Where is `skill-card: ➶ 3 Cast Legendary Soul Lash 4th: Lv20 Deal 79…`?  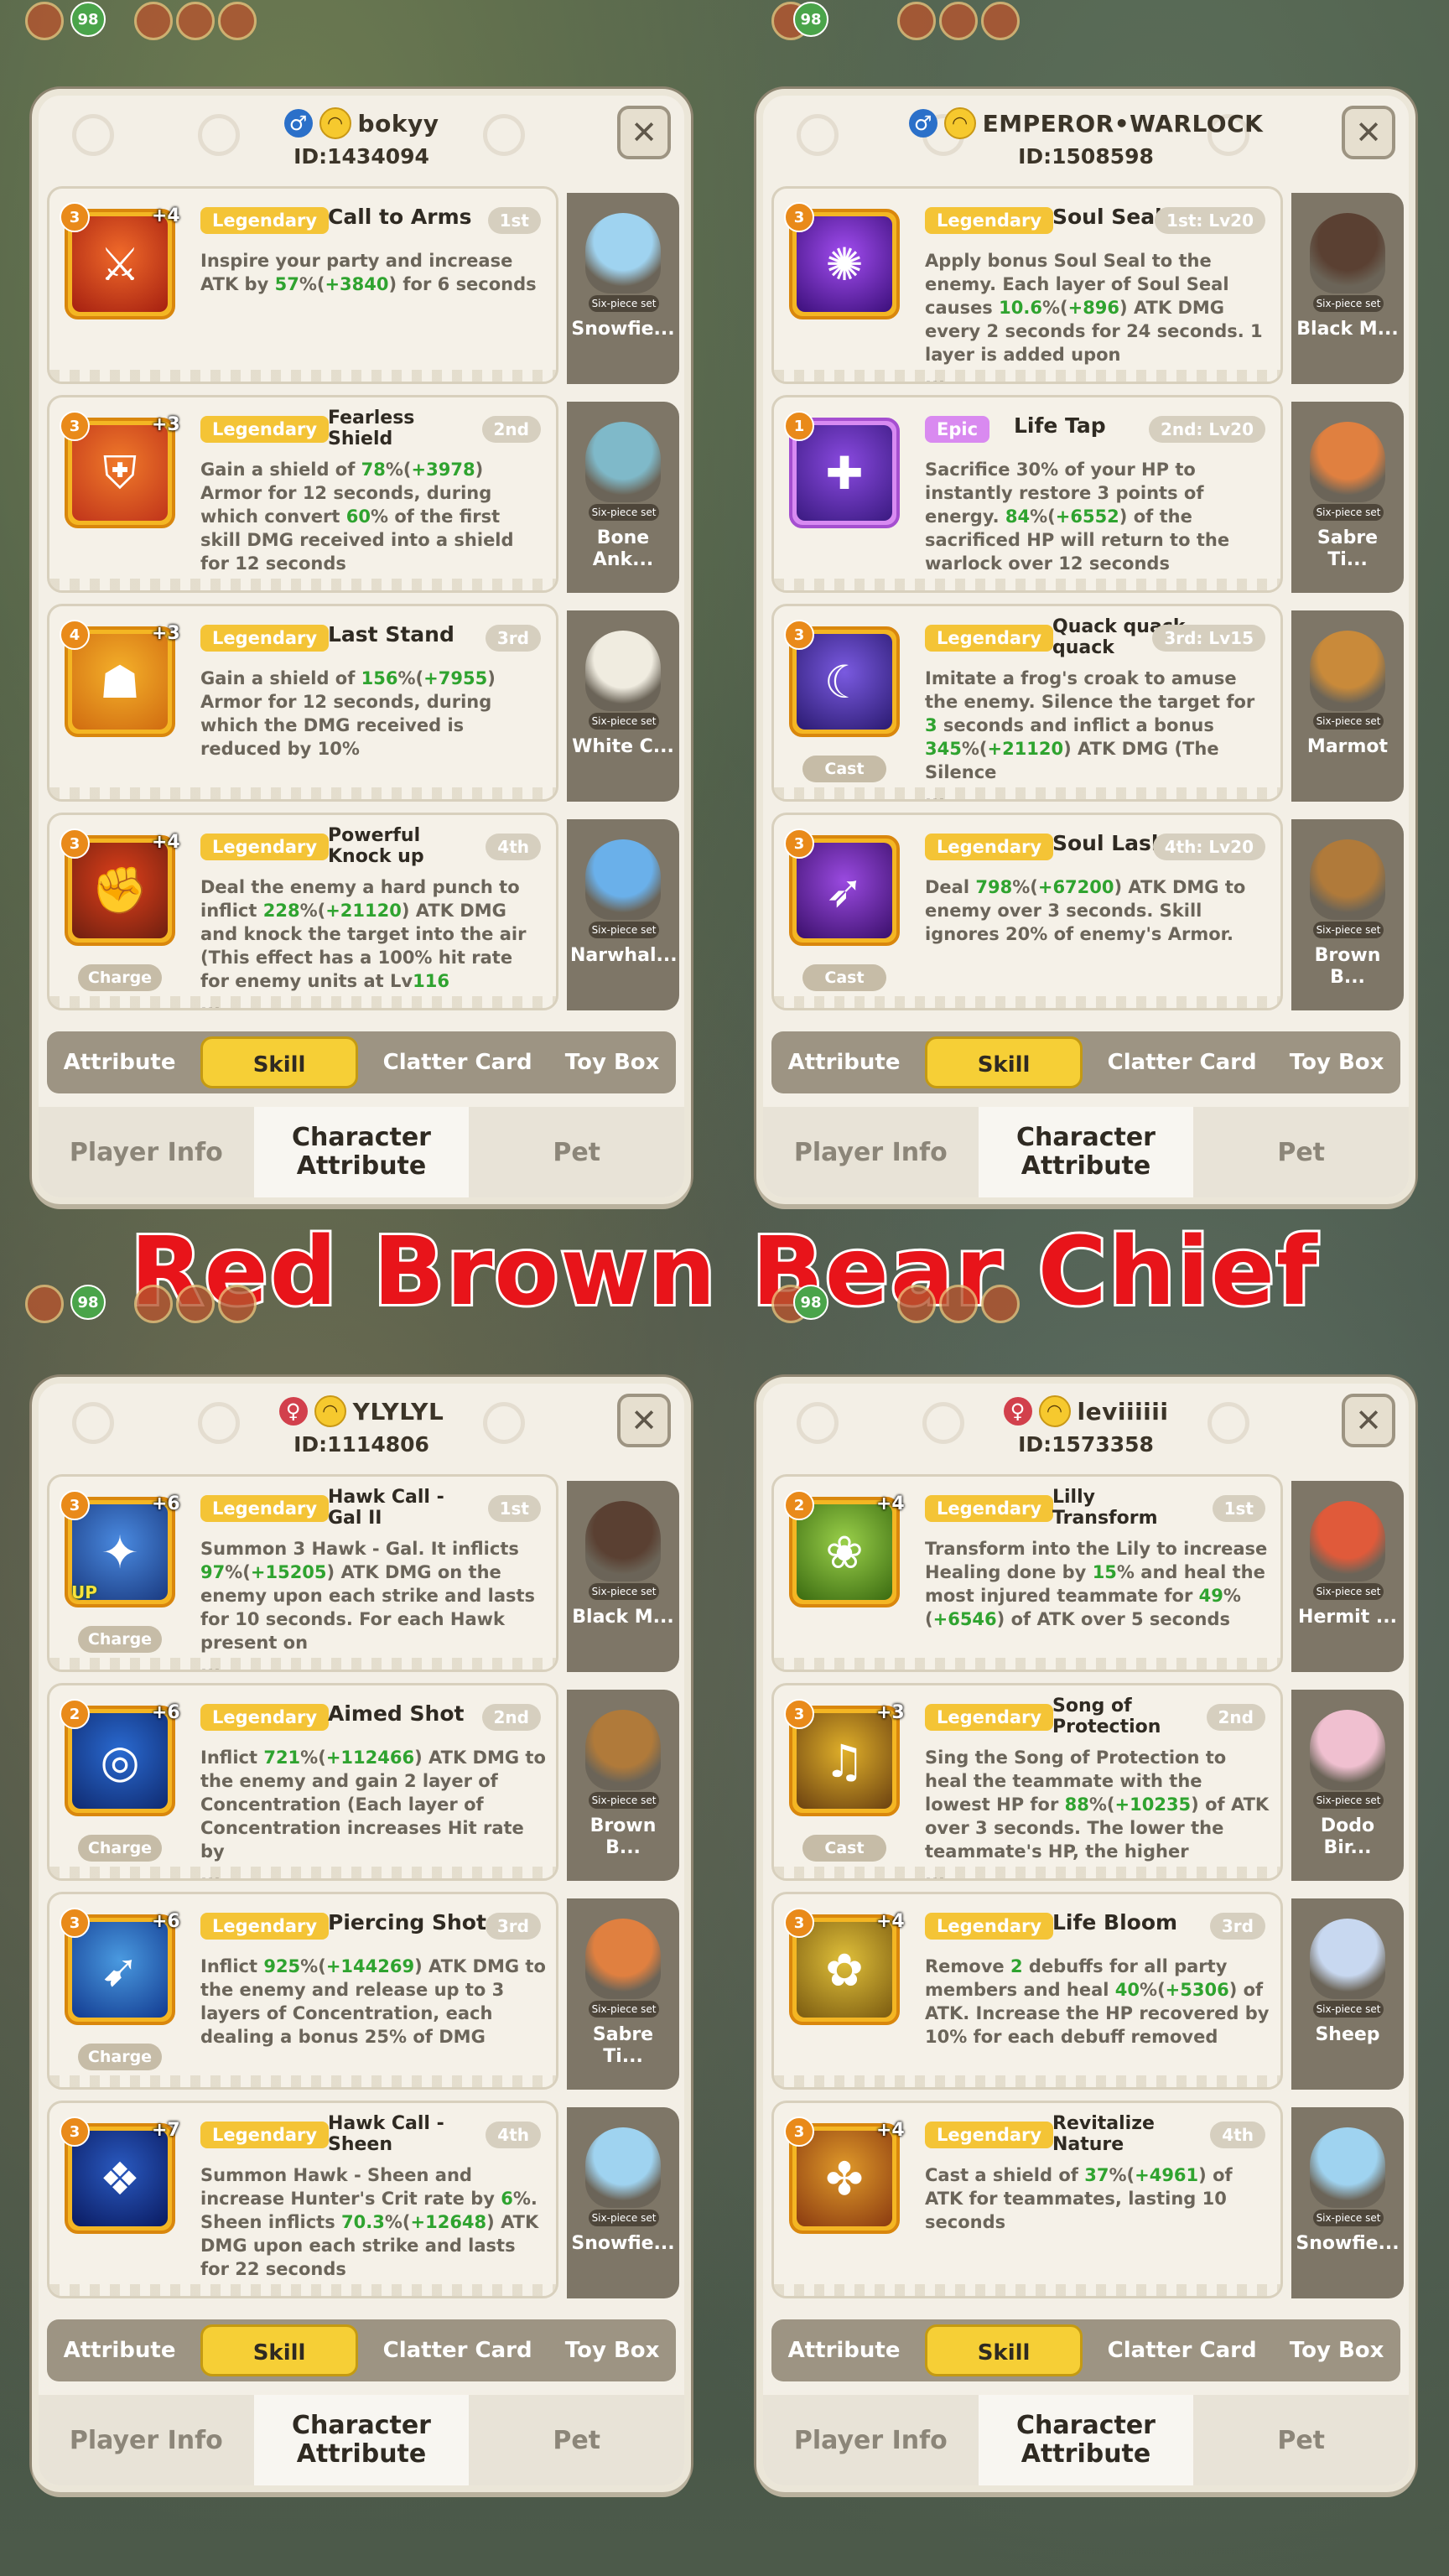 skill-card: ➶ 3 Cast Legendary Soul Lash 4th: Lv20 Deal 79… is located at coordinates (1087, 911).